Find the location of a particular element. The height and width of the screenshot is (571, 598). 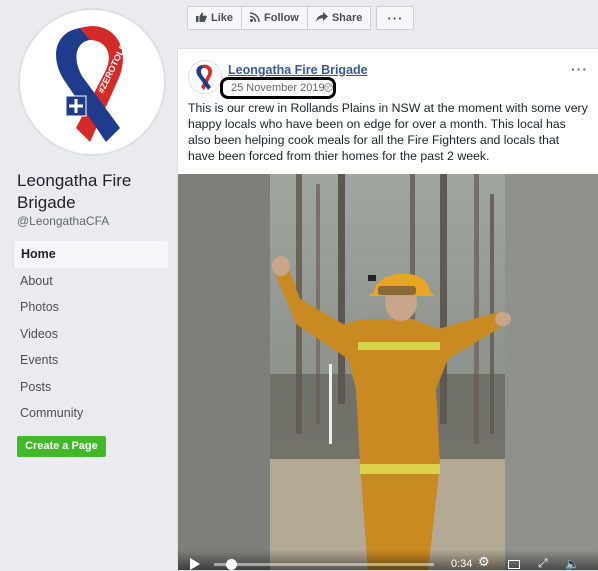

video-progress-bar is located at coordinates (324, 564).